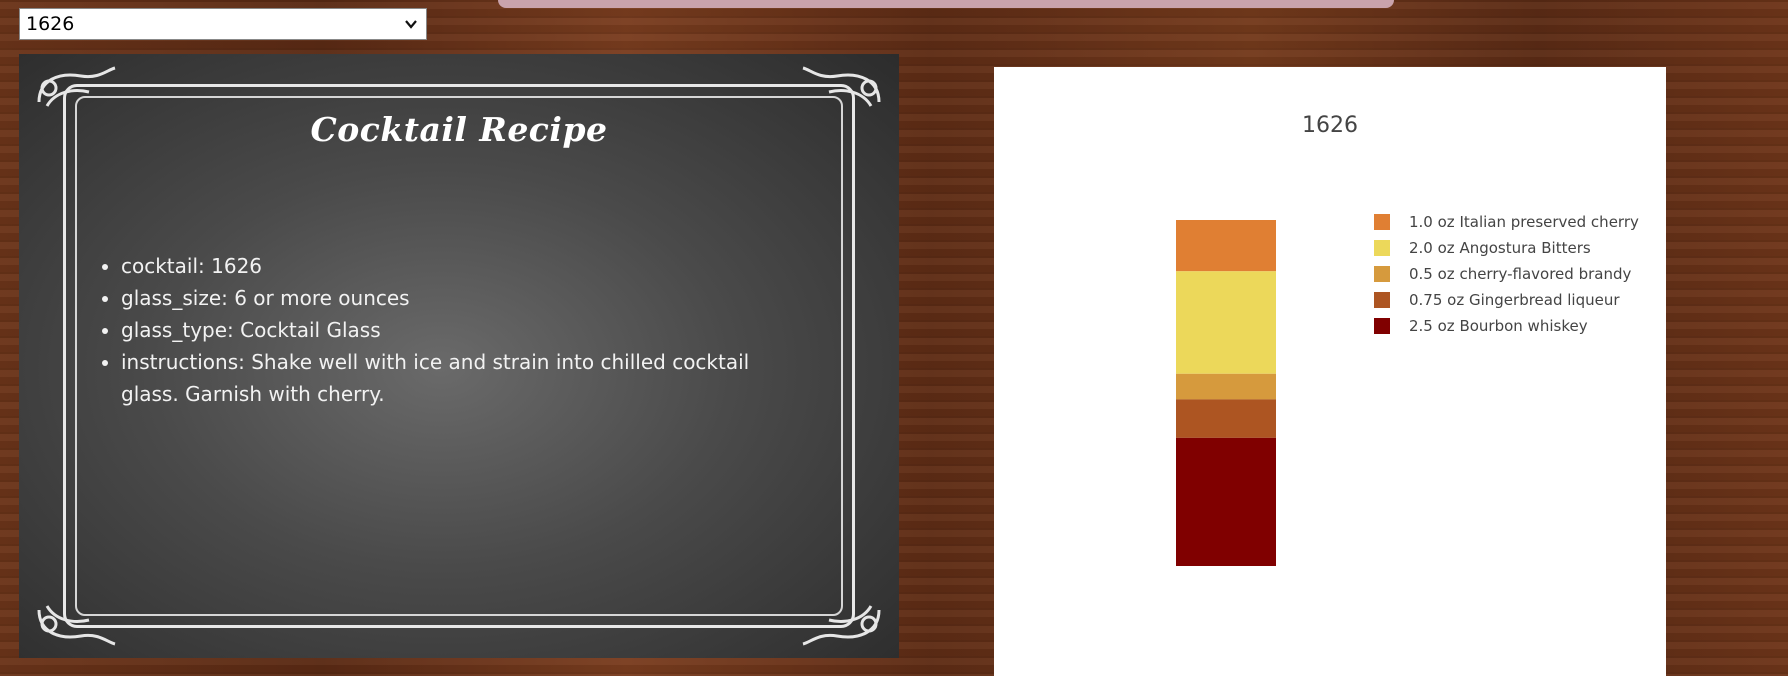 Image resolution: width=1788 pixels, height=676 pixels. I want to click on legend-item: 0.5 oz cherry-flavored brandy, so click(1502, 274).